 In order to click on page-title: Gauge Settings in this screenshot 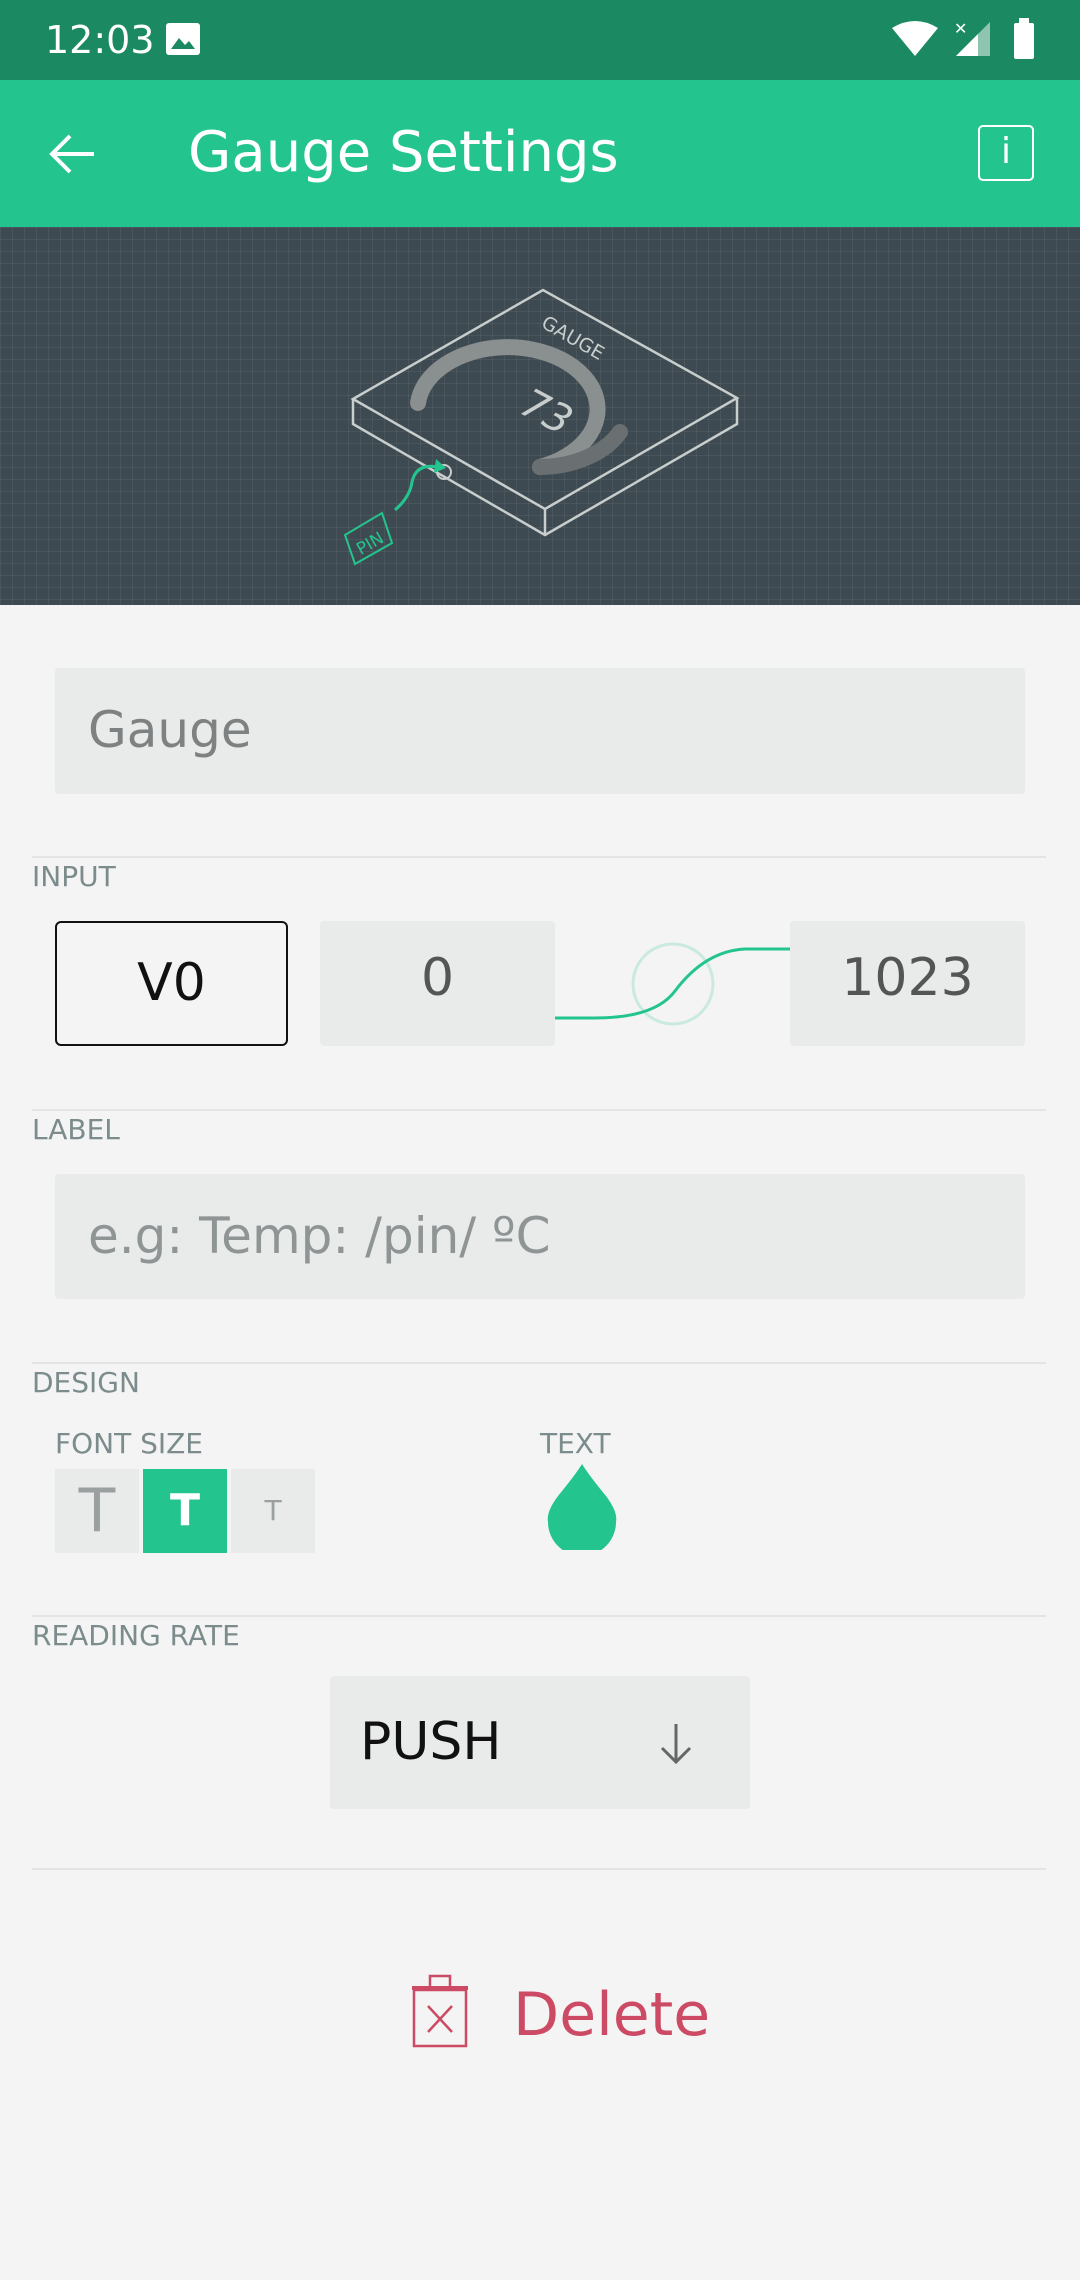, I will do `click(403, 152)`.